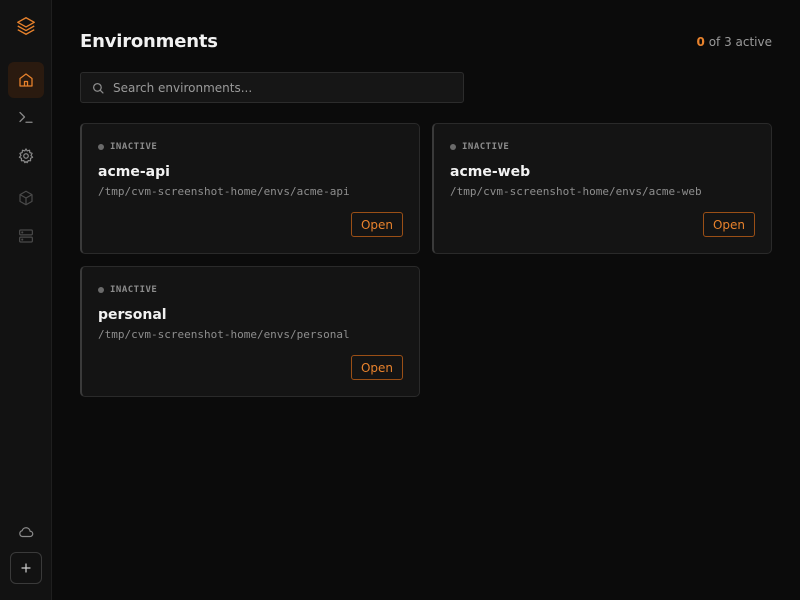  I want to click on sidebar, so click(26, 300).